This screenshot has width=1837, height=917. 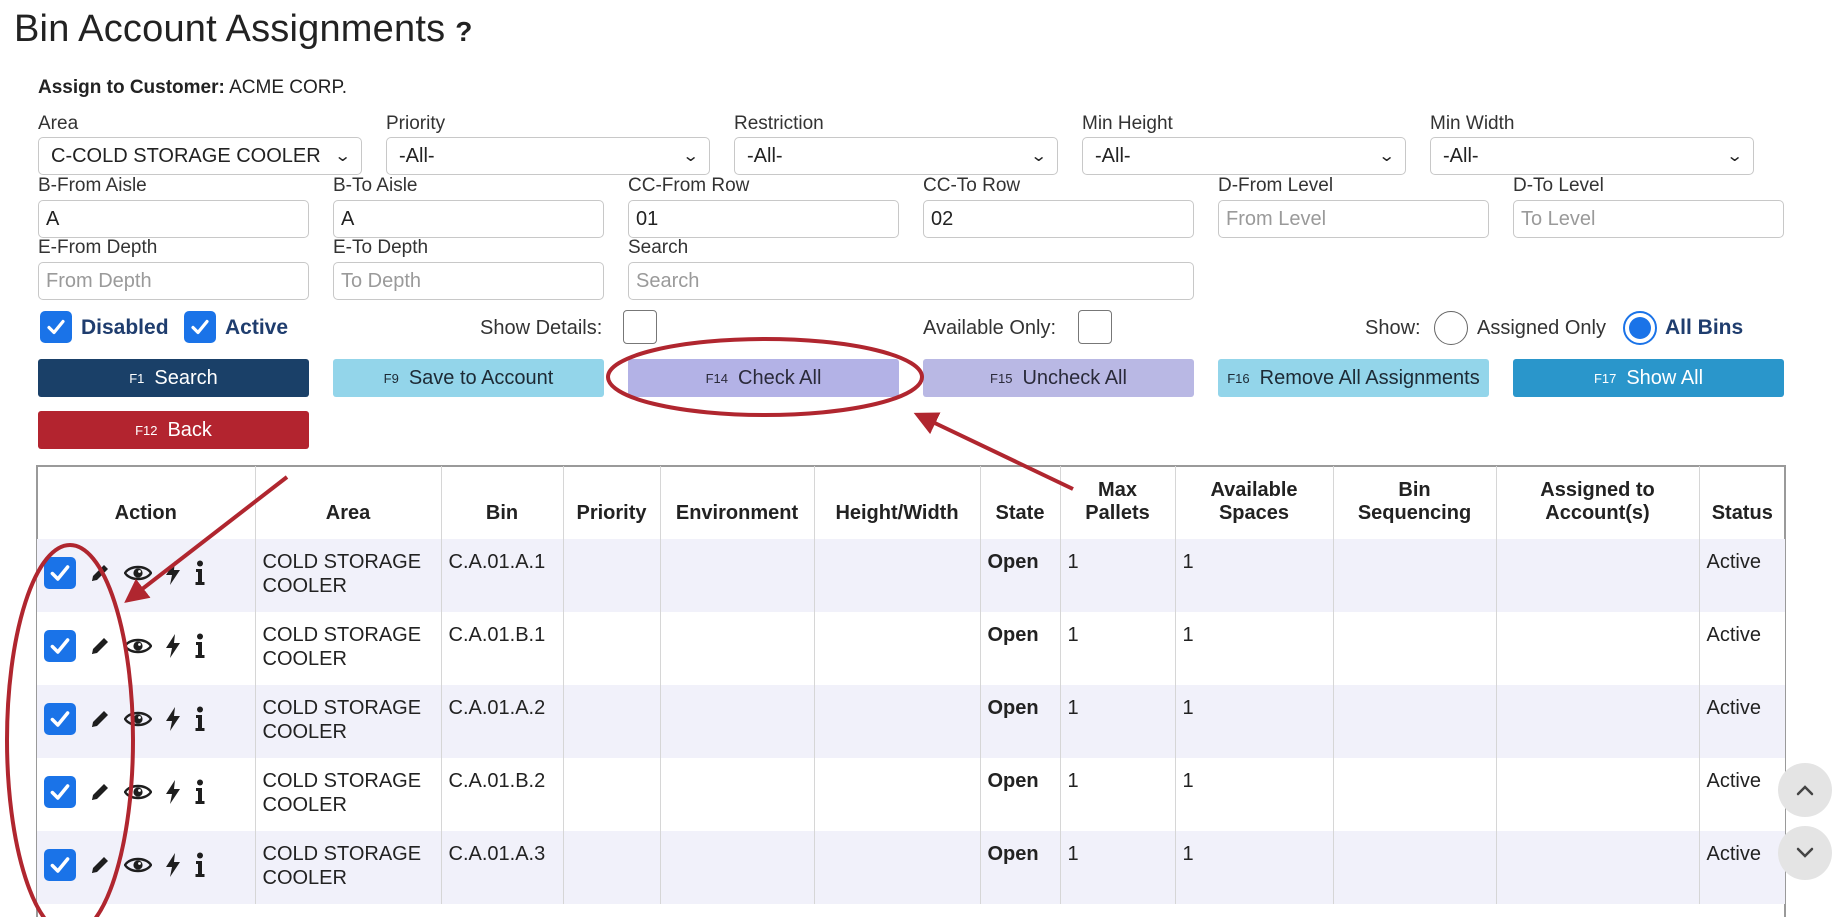 What do you see at coordinates (1451, 328) in the screenshot?
I see `assigned-only-radio` at bounding box center [1451, 328].